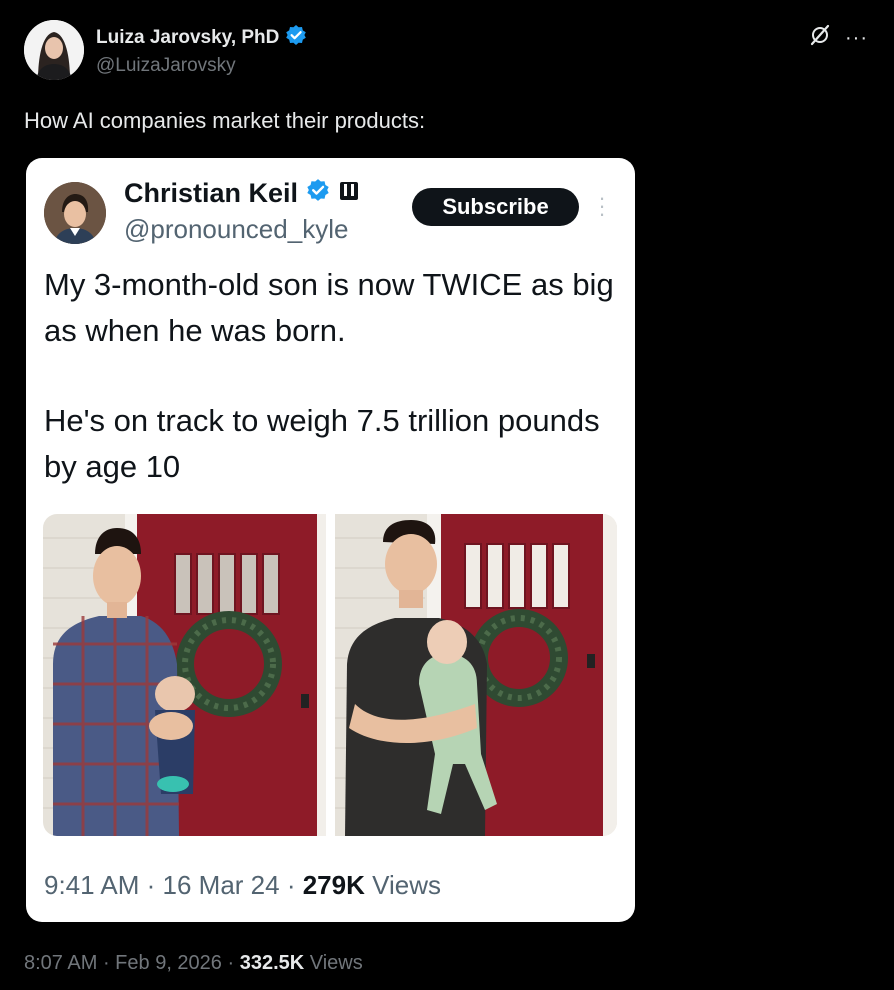 The height and width of the screenshot is (990, 894). What do you see at coordinates (221, 885) in the screenshot?
I see `quoted-date: 16 Mar 24` at bounding box center [221, 885].